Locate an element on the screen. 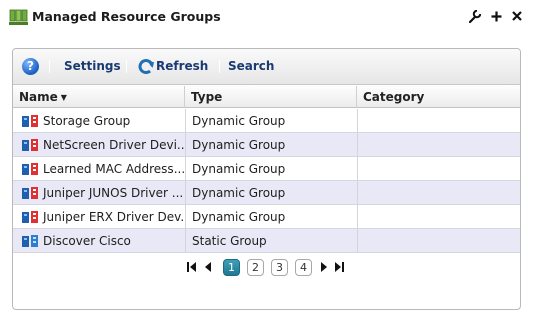  sort-descending-icon: ▼ is located at coordinates (63, 97).